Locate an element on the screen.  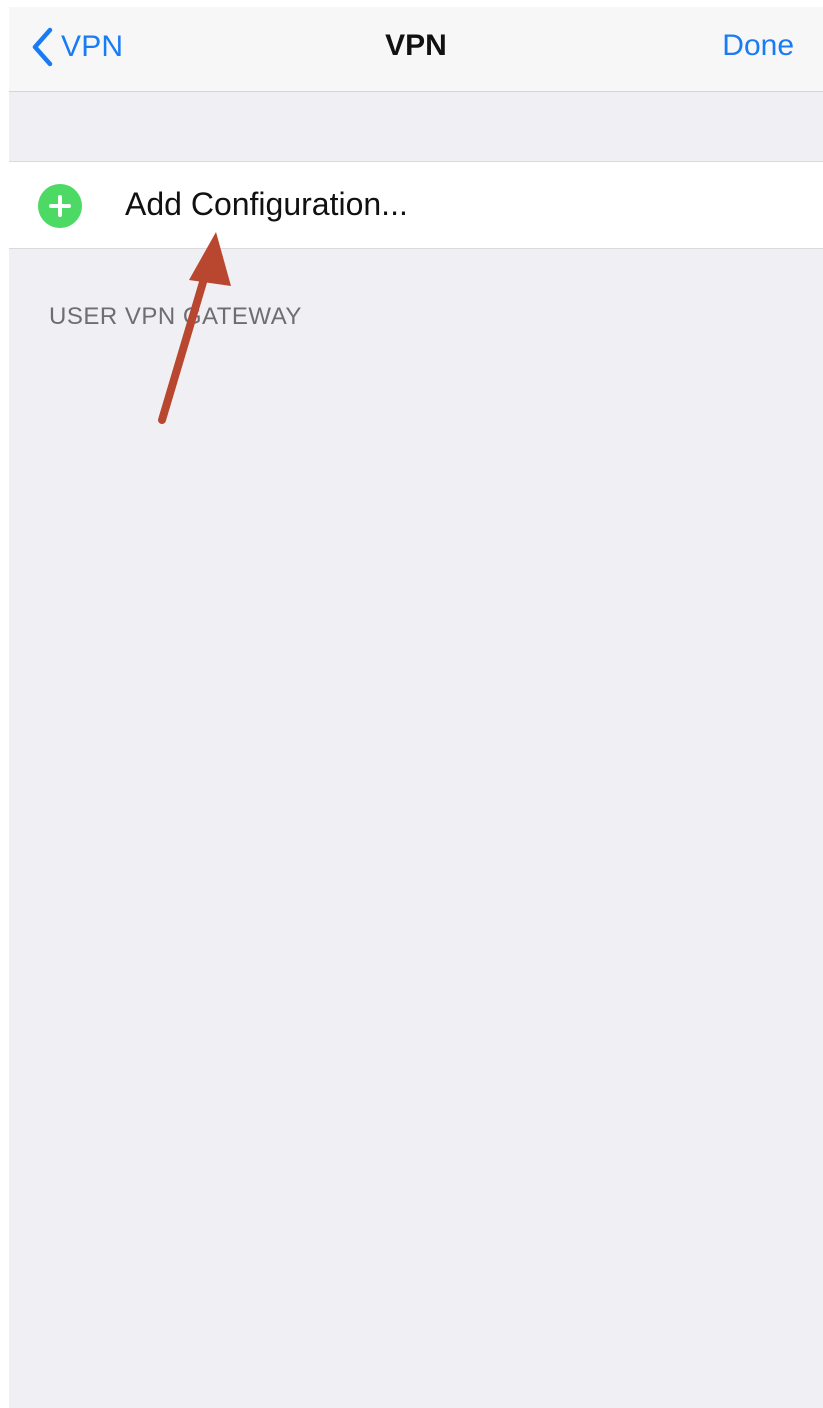
navigation-bar: VPN VPN Done is located at coordinates (416, 49).